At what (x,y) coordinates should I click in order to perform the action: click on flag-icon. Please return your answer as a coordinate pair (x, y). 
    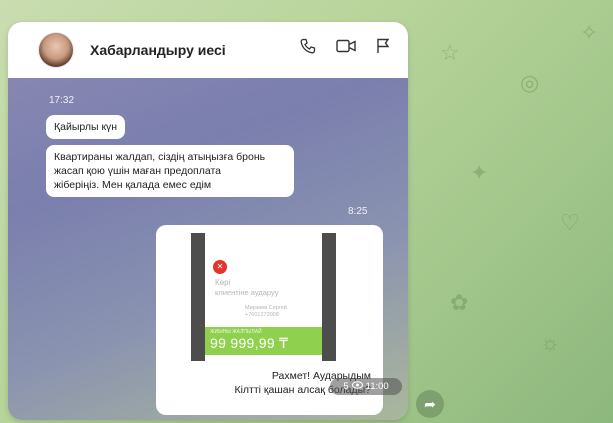
    Looking at the image, I should click on (383, 46).